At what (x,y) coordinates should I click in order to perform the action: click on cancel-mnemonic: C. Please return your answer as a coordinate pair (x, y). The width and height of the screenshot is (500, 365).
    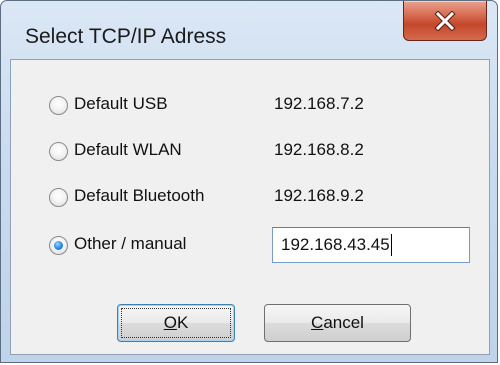
    Looking at the image, I should click on (317, 322).